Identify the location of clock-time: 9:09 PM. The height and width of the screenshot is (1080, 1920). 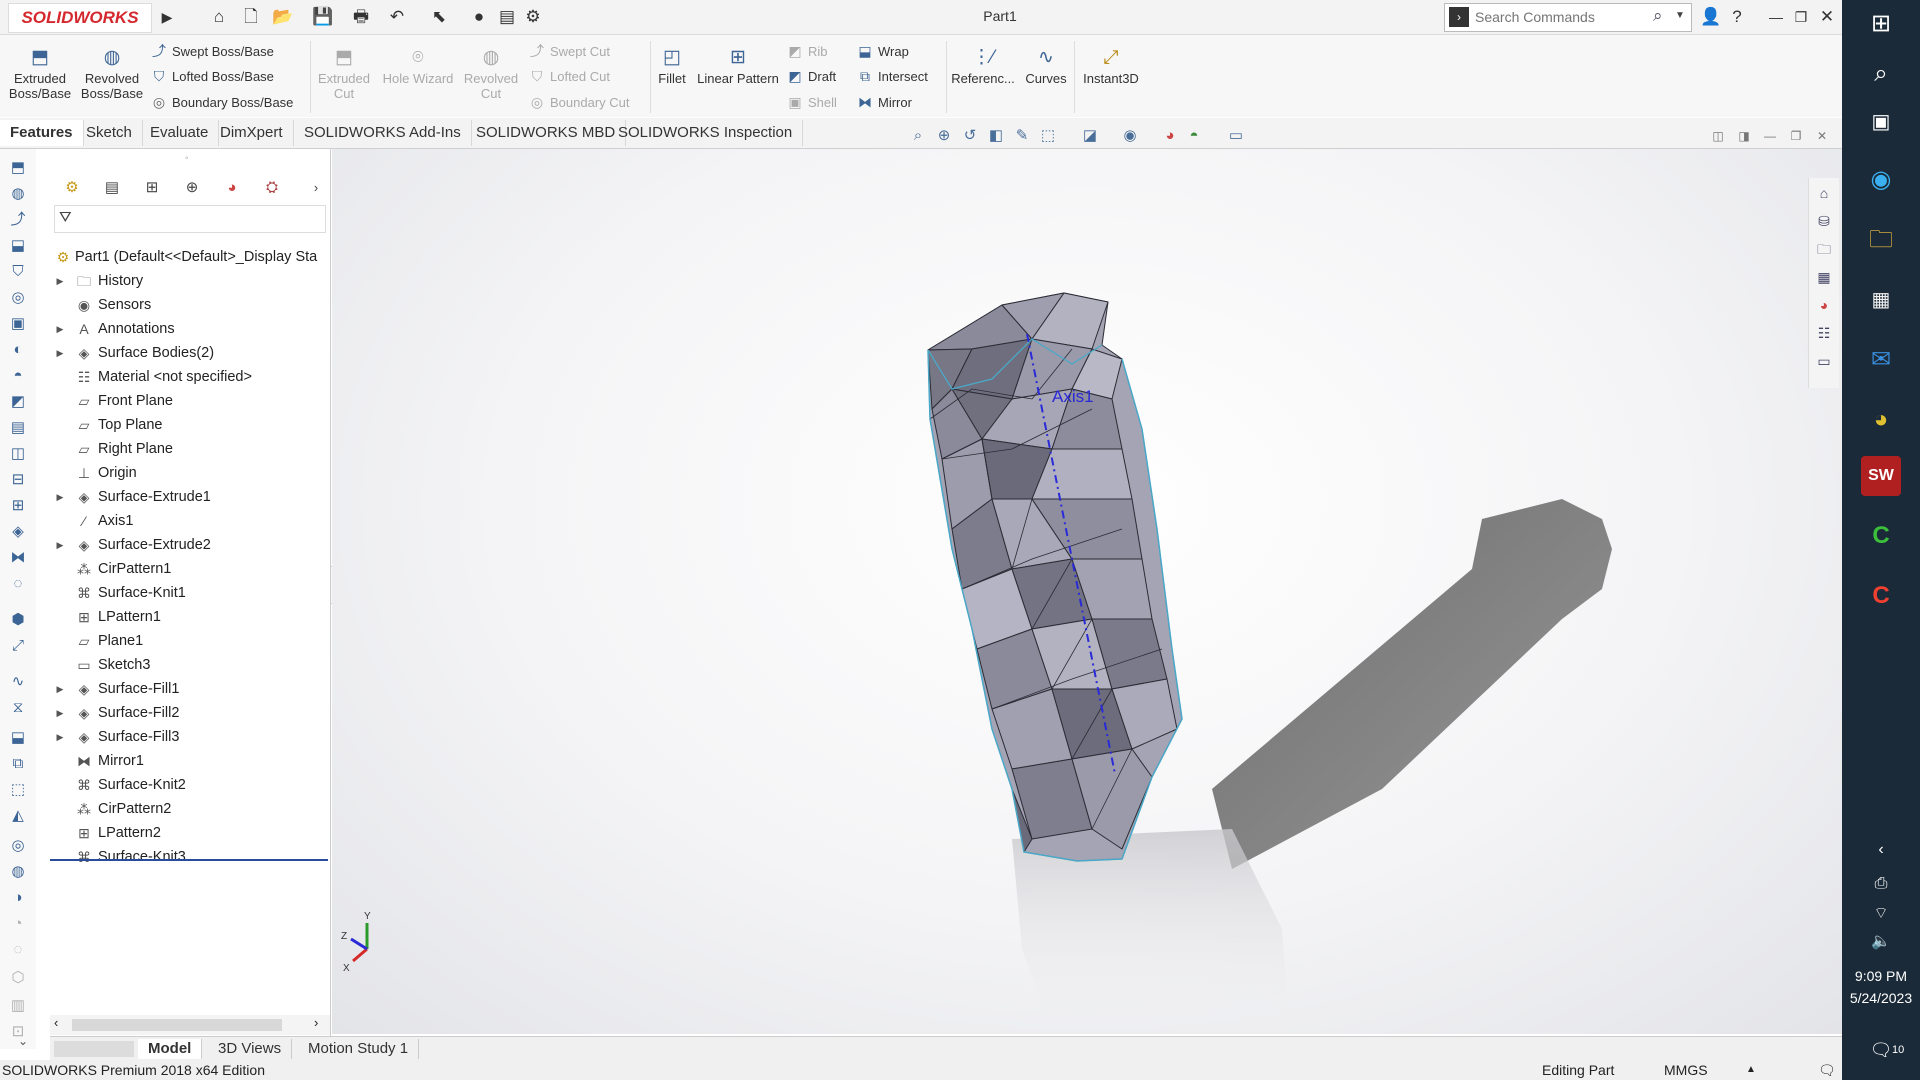
(1881, 976).